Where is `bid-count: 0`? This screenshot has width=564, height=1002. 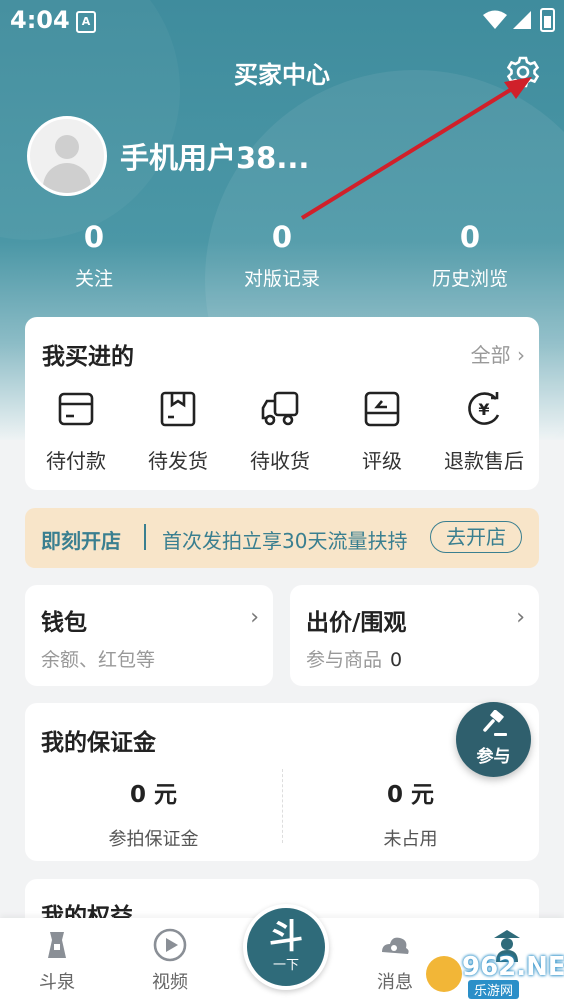
bid-count: 0 is located at coordinates (396, 660).